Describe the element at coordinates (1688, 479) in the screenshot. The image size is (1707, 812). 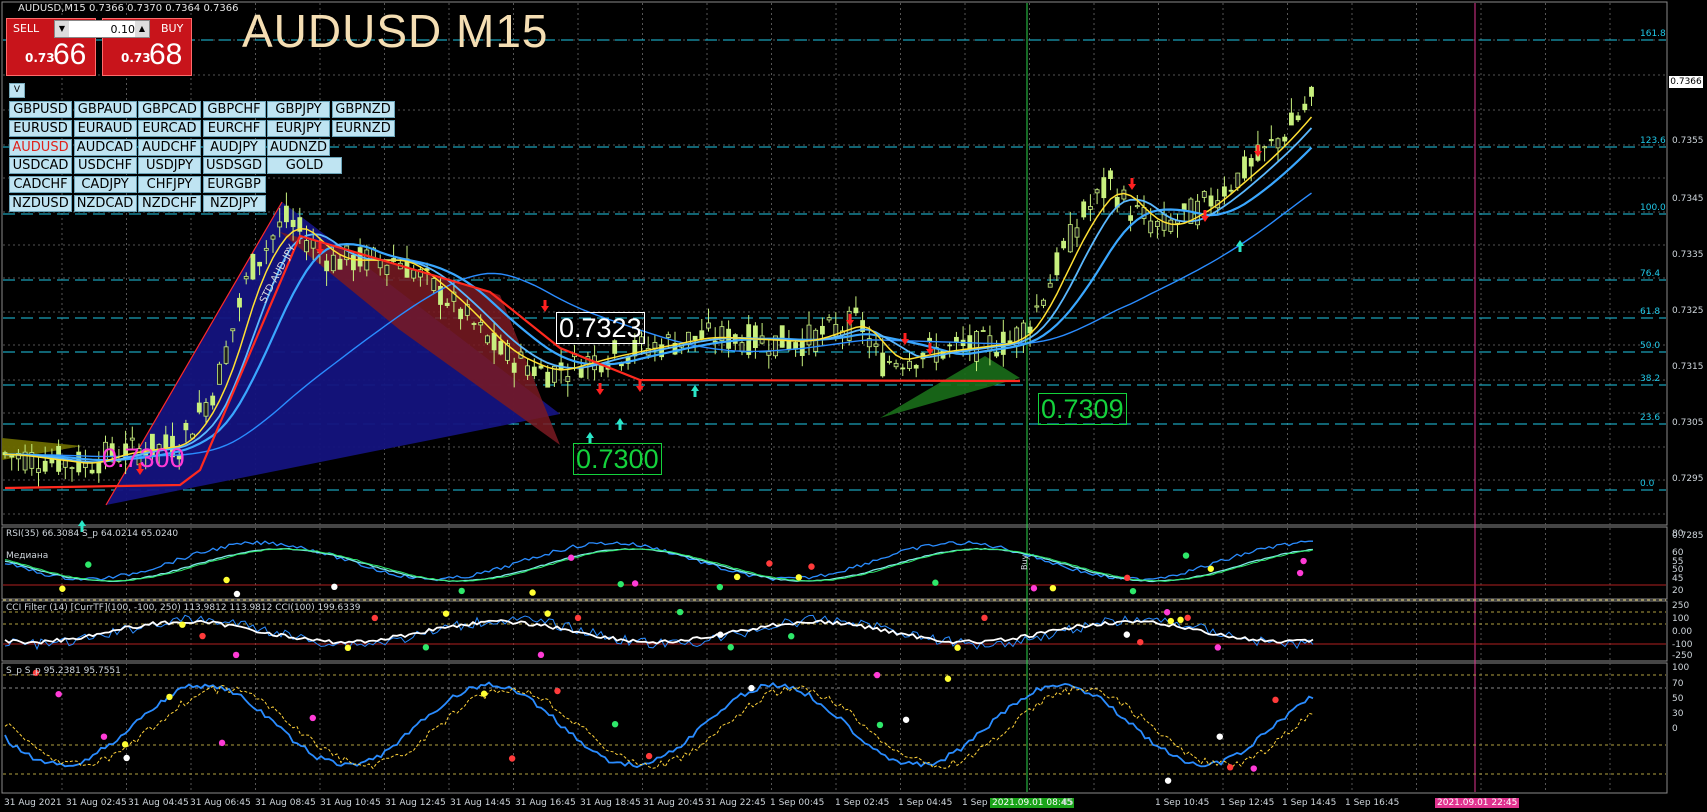
I see `price-axis-label: 0.7295` at that location.